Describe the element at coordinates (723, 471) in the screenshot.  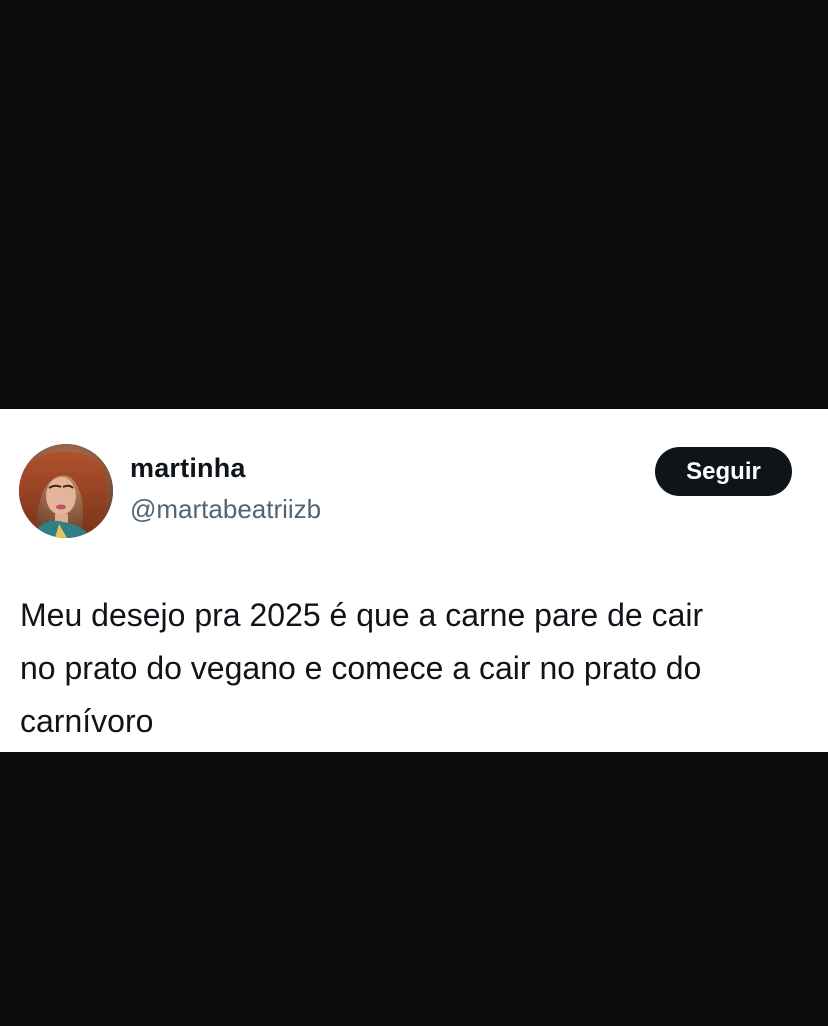
I see `follow-button: Seguir` at that location.